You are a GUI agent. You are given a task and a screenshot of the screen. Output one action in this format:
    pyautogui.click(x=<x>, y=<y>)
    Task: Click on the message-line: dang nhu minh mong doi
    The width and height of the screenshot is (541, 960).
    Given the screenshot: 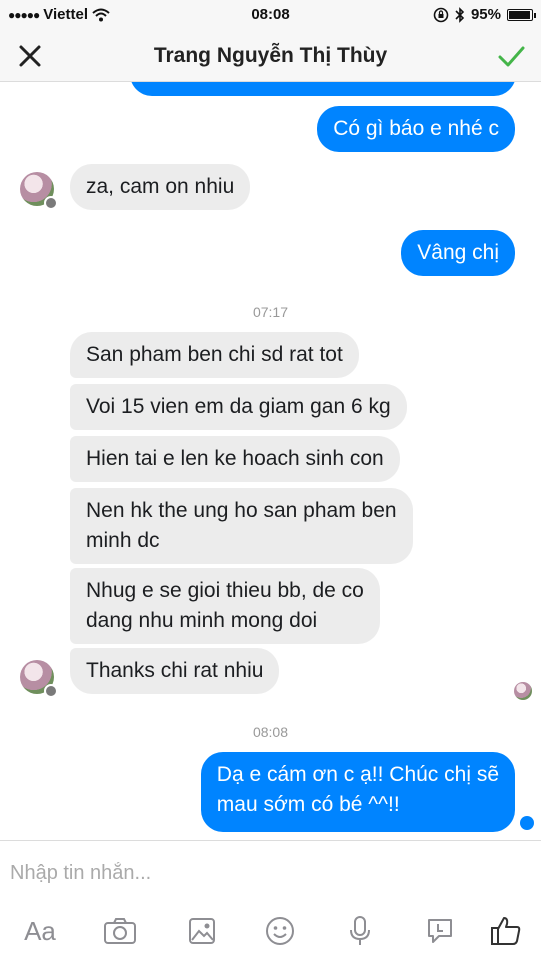 What is the action you would take?
    pyautogui.click(x=202, y=620)
    